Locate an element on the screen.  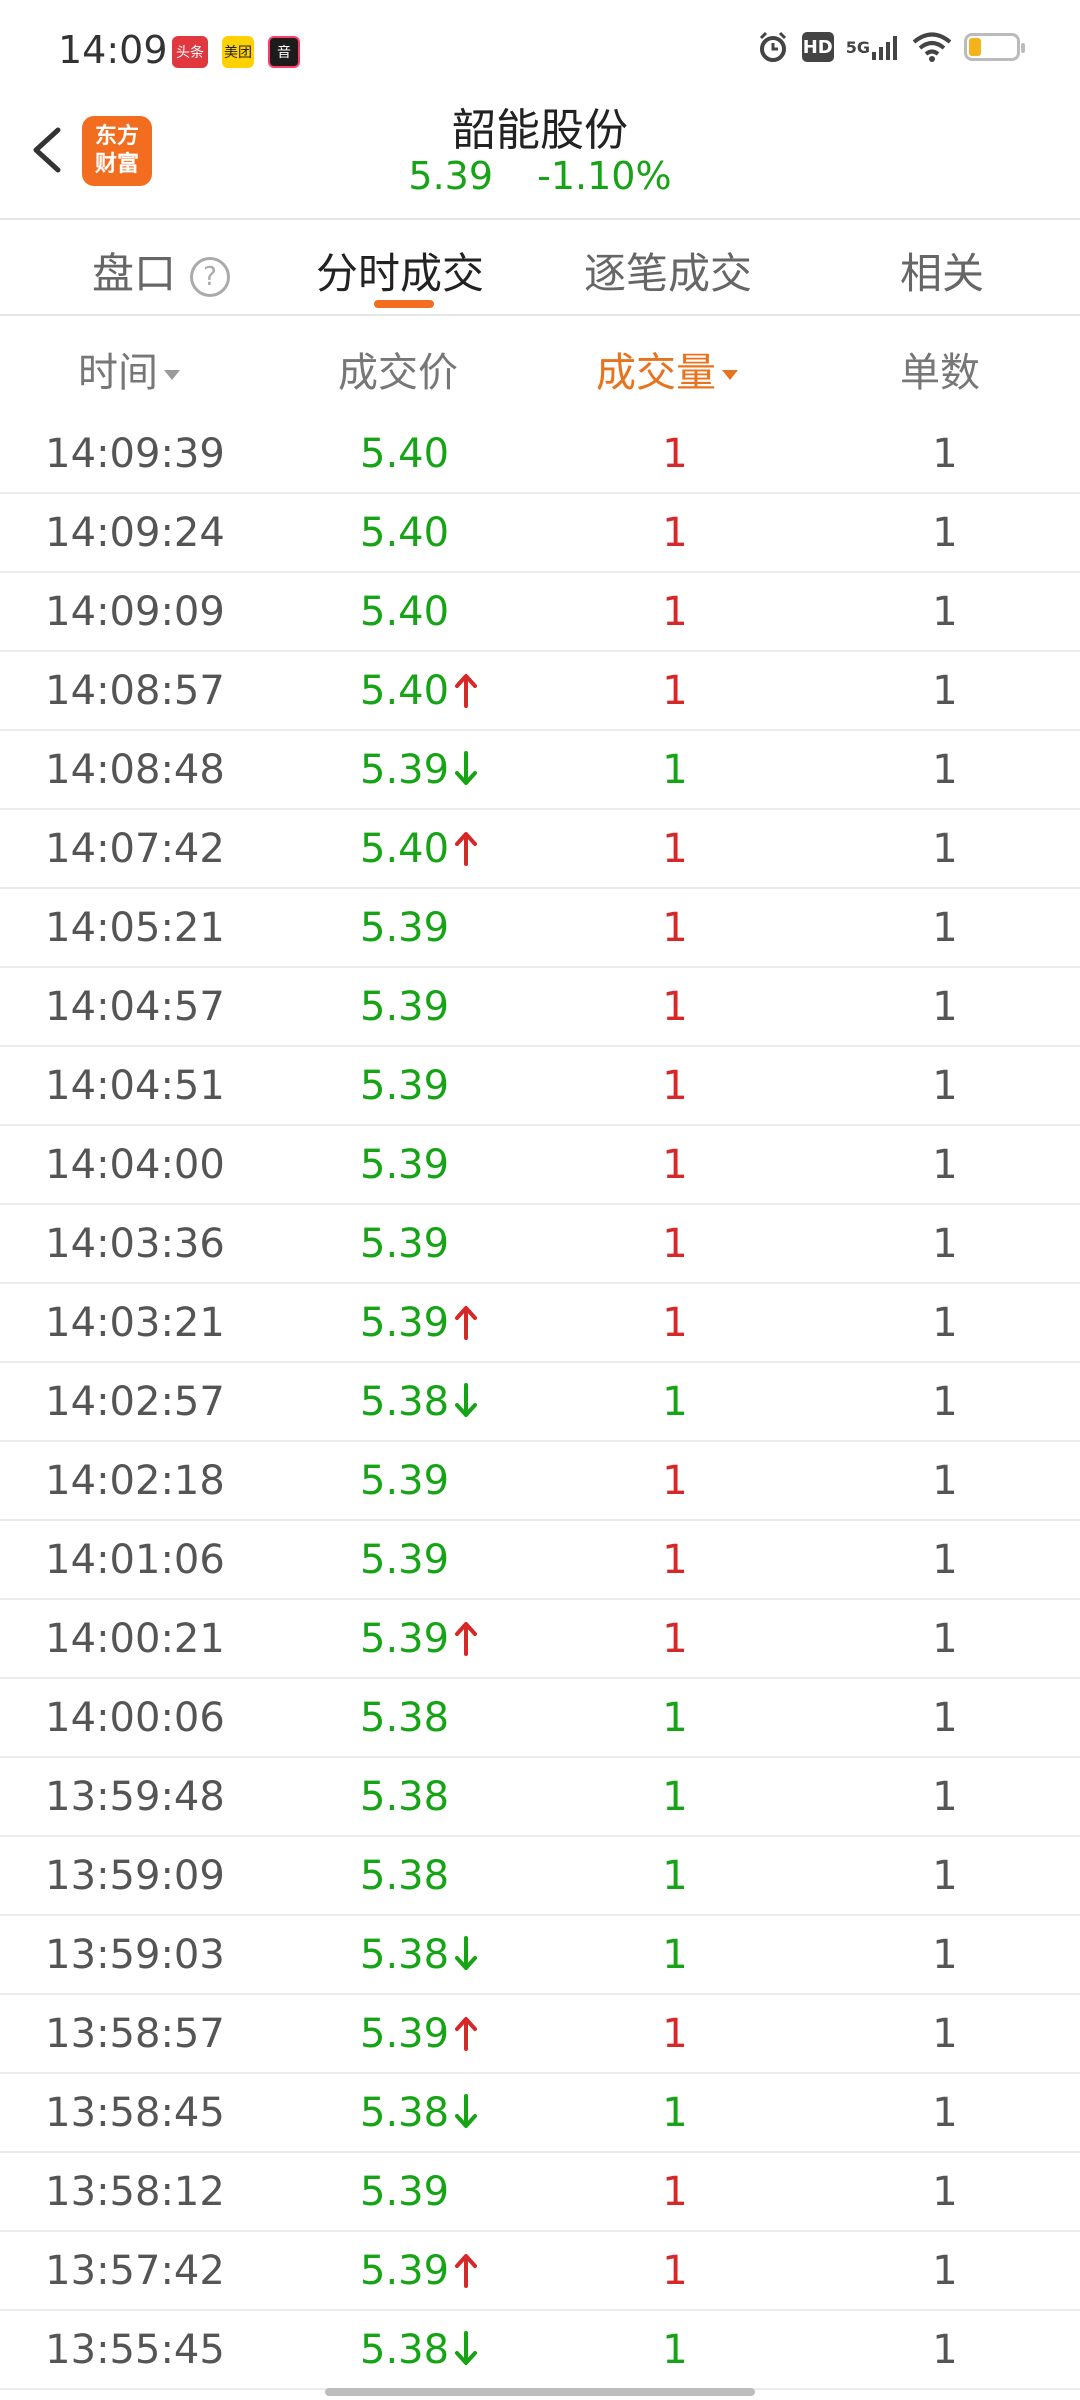
table-row: 14:04:57 5.39 1 1 is located at coordinates (540, 1007).